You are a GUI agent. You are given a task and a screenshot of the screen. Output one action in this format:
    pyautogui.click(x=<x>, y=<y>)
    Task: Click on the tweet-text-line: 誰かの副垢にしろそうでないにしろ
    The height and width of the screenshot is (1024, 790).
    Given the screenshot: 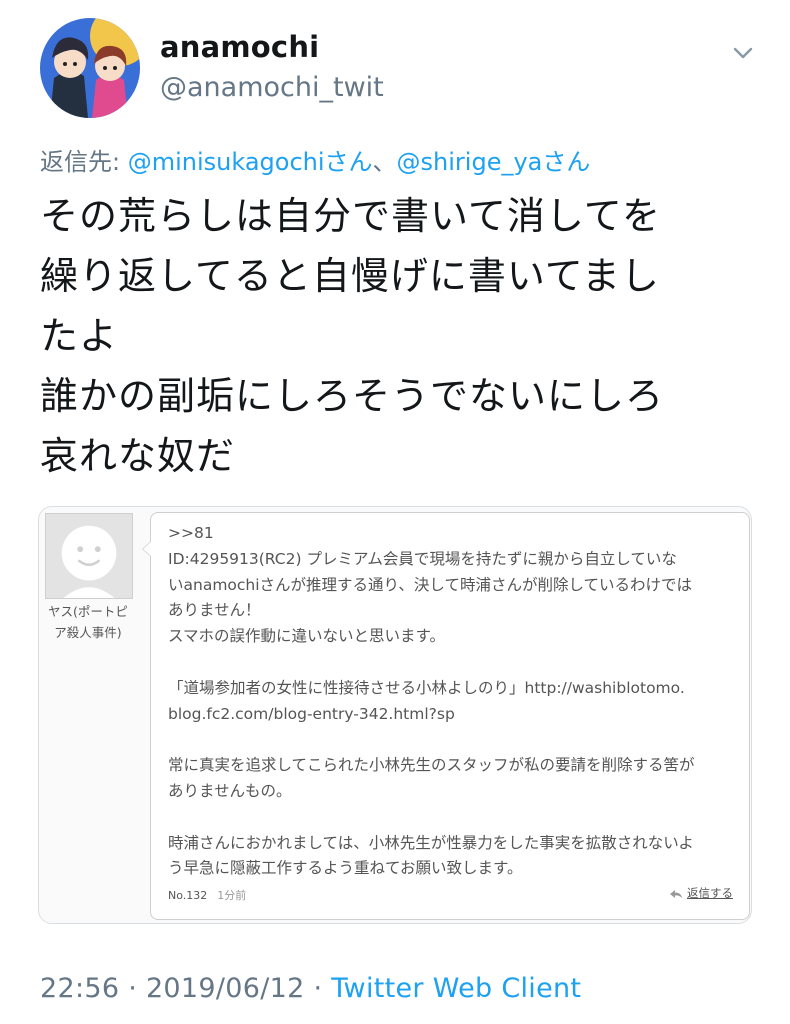 What is the action you would take?
    pyautogui.click(x=352, y=396)
    